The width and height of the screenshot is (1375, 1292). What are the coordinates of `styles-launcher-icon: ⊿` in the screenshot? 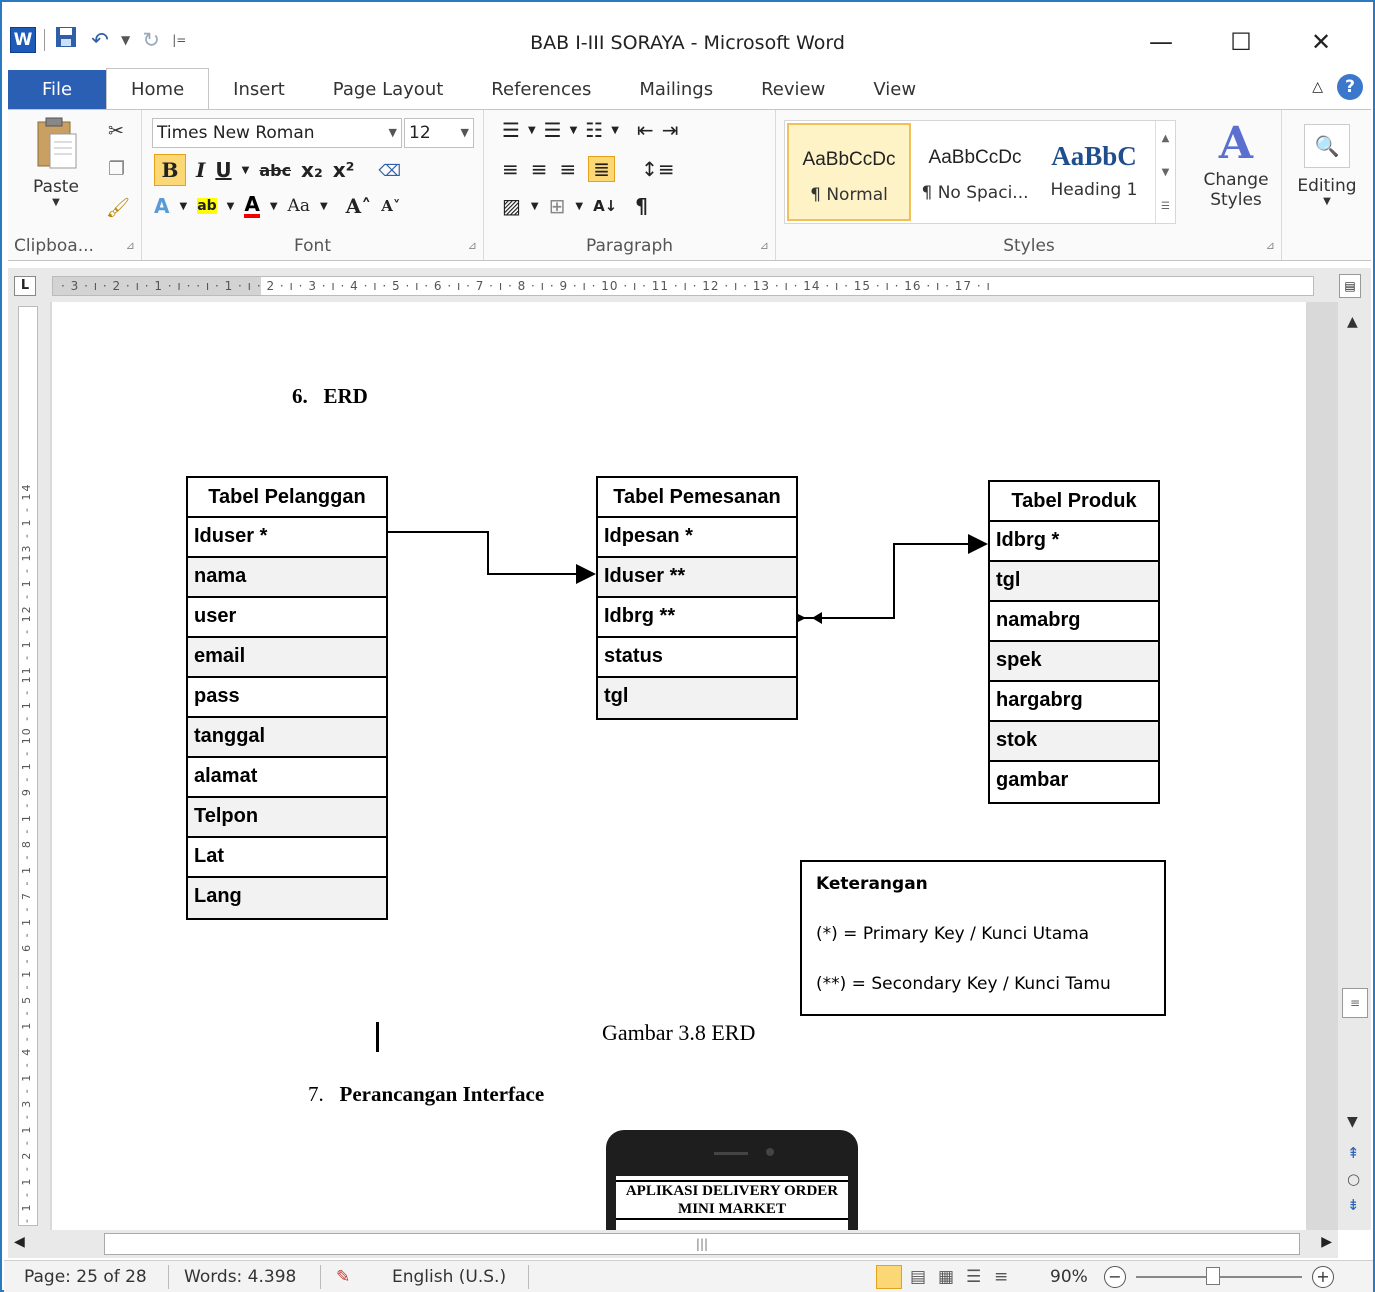 It's located at (1270, 245).